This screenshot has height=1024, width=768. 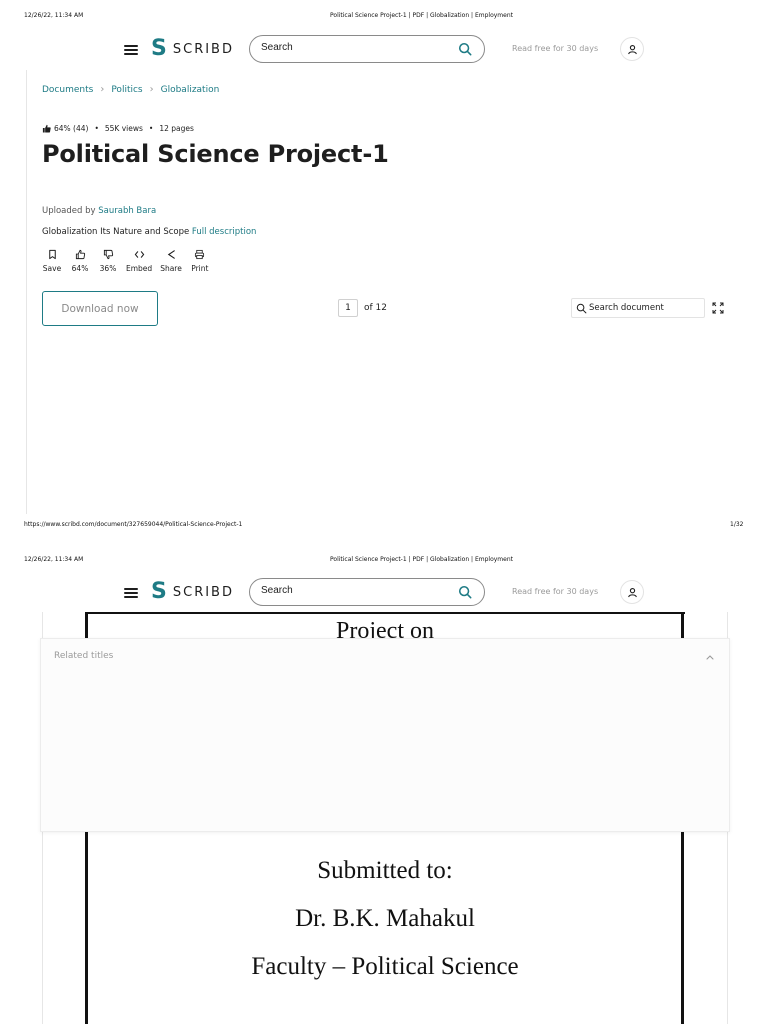 What do you see at coordinates (385, 629) in the screenshot?
I see `document-heading: Project on` at bounding box center [385, 629].